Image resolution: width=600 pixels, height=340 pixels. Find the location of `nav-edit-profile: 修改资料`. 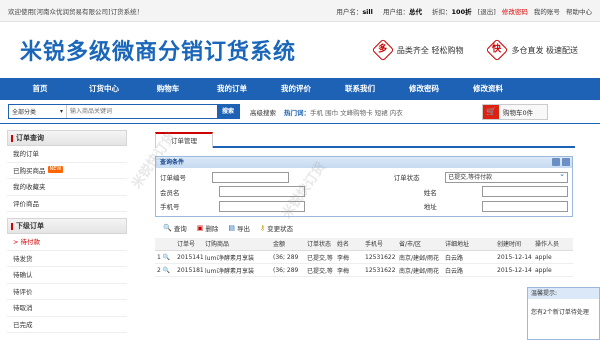

nav-edit-profile: 修改资料 is located at coordinates (488, 89).